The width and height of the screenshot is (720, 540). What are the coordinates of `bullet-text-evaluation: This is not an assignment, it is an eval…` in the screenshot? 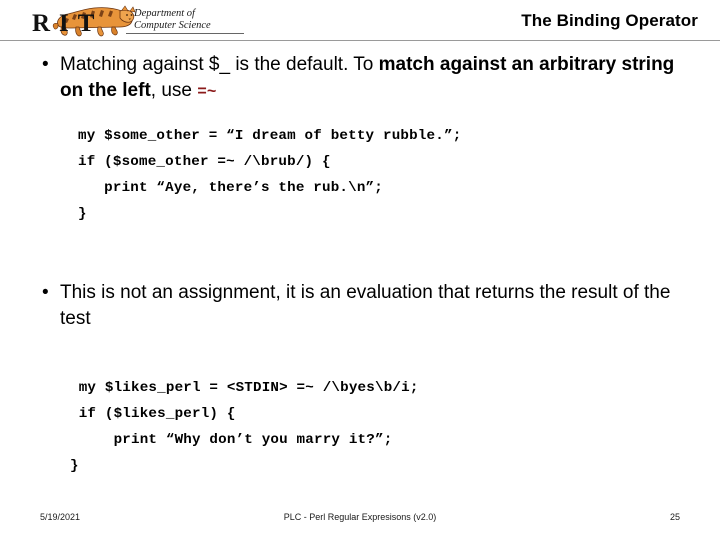 It's located at (365, 305).